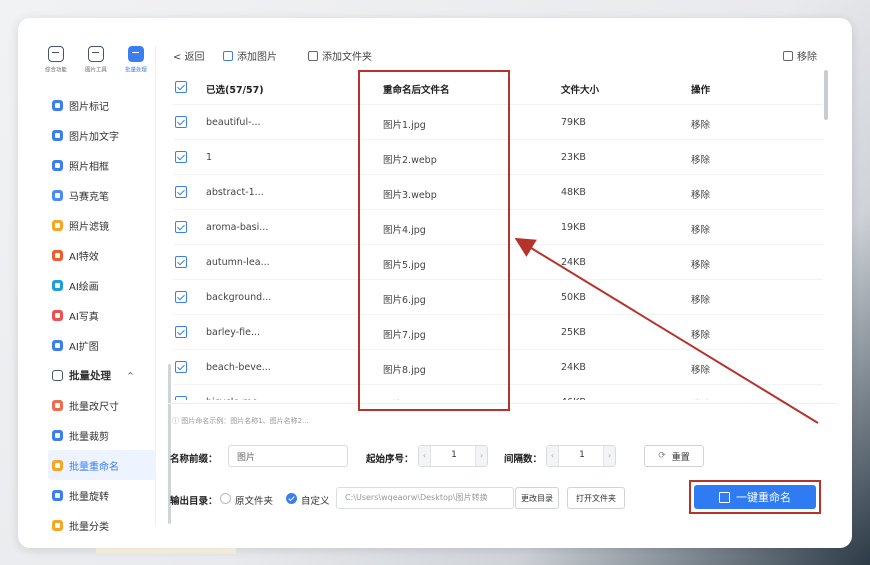 The width and height of the screenshot is (870, 565). I want to click on bottom-accent, so click(166, 551).